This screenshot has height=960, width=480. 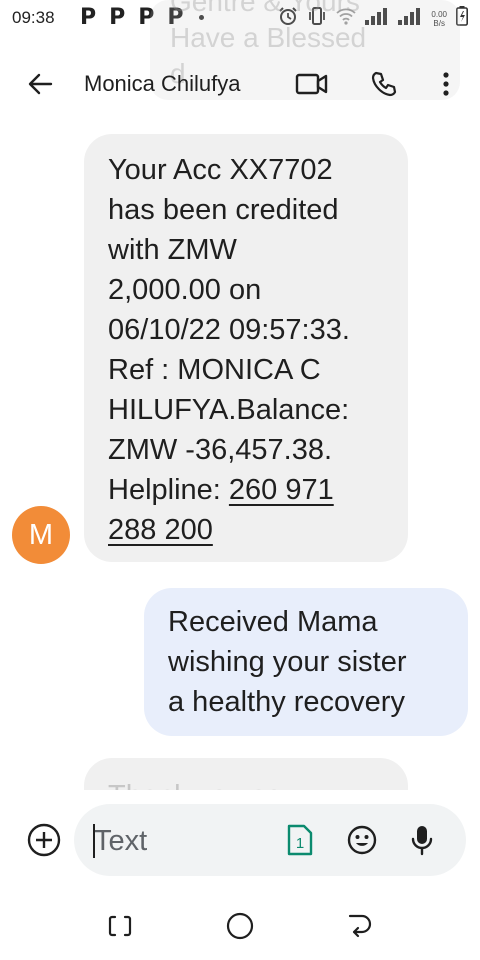 What do you see at coordinates (281, 490) in the screenshot?
I see `phone-number-link: 260 971` at bounding box center [281, 490].